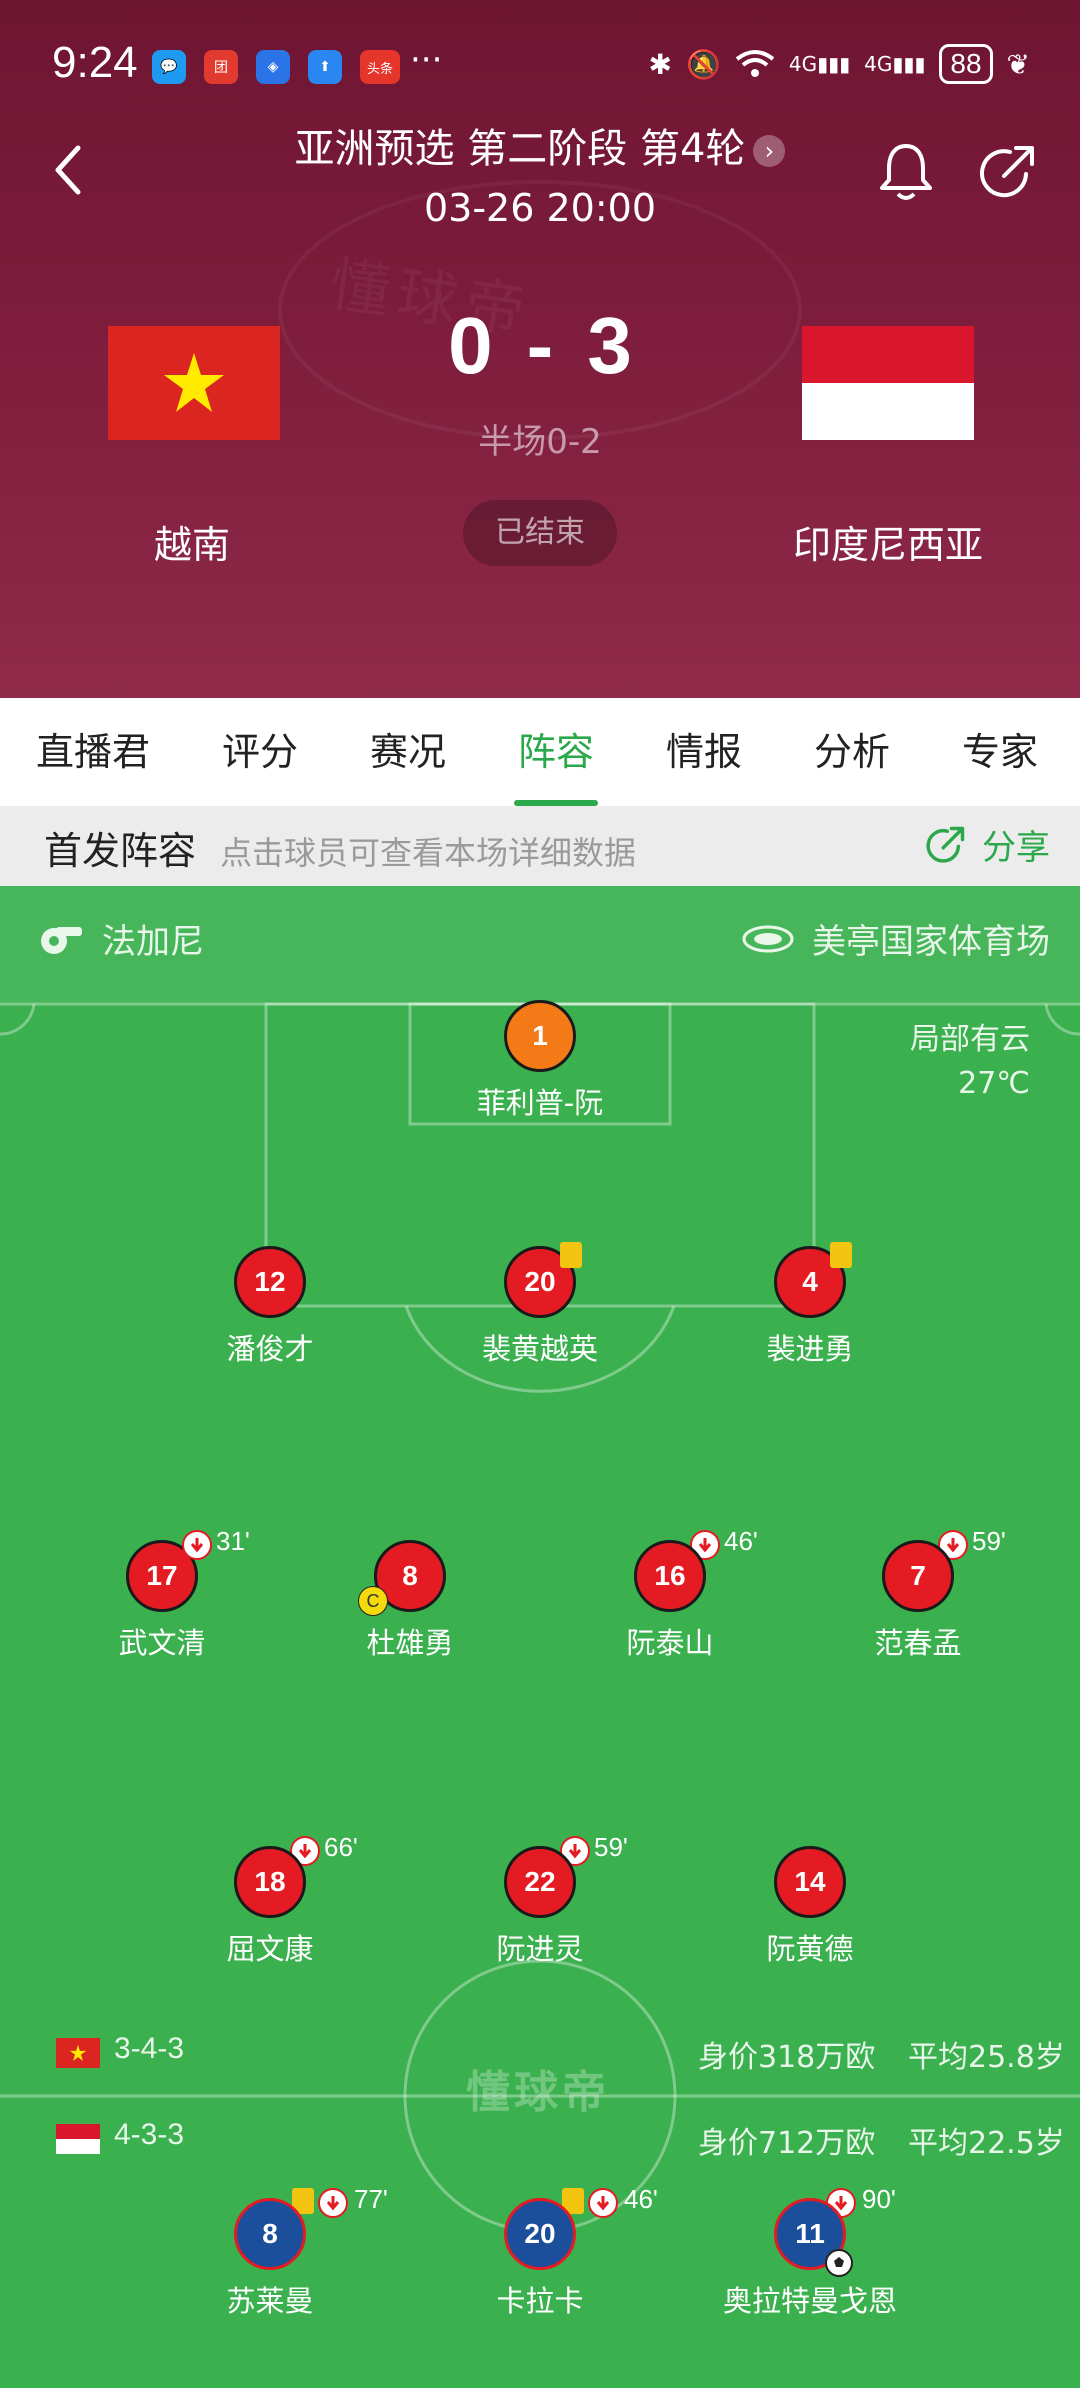 Image resolution: width=1080 pixels, height=2388 pixels. What do you see at coordinates (270, 1949) in the screenshot?
I see `player-name: 屈文康` at bounding box center [270, 1949].